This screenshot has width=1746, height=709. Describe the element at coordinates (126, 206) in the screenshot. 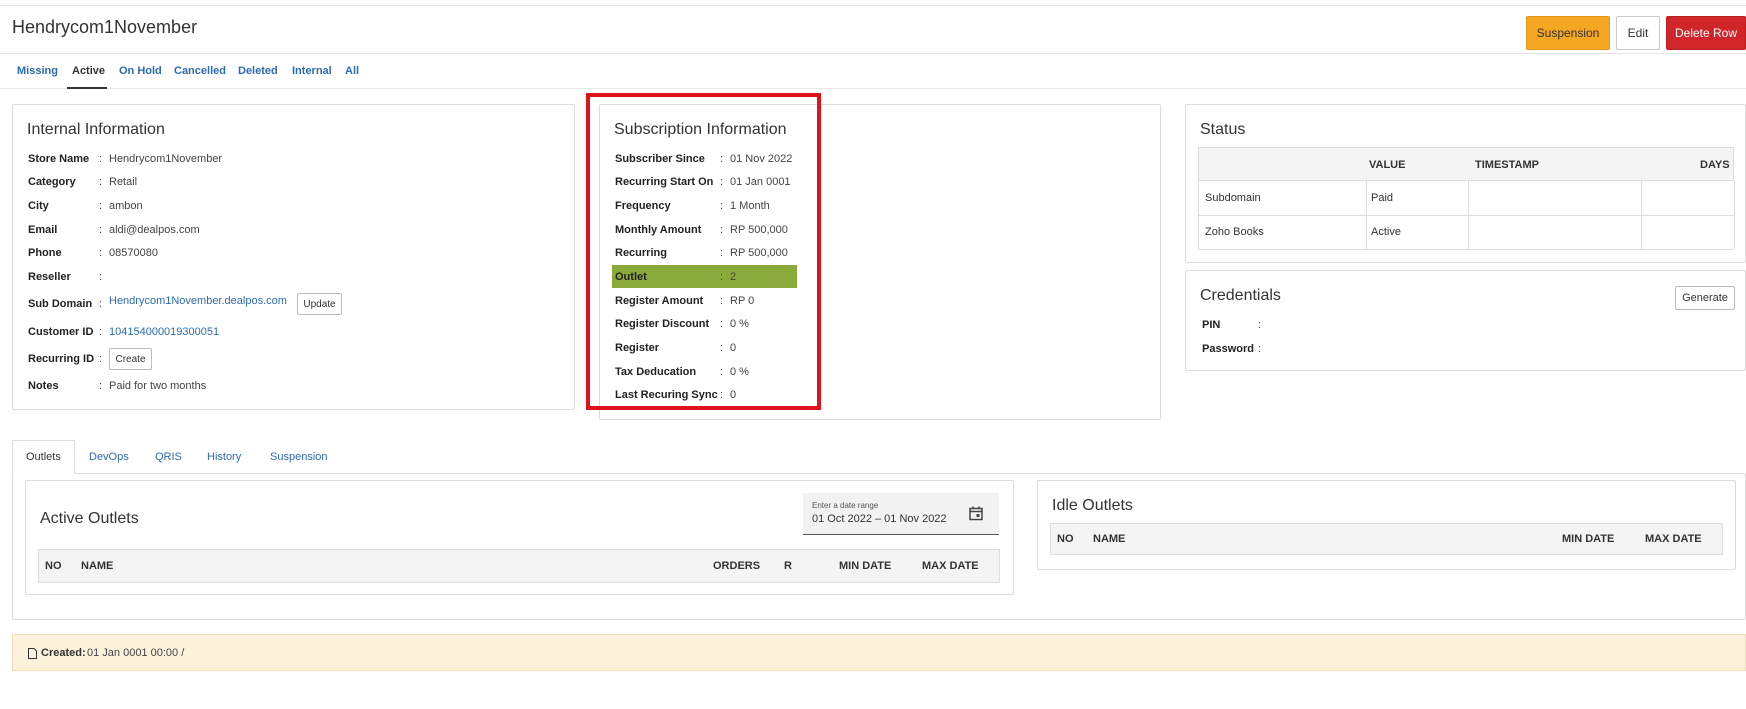

I see `city-value: ambon` at that location.